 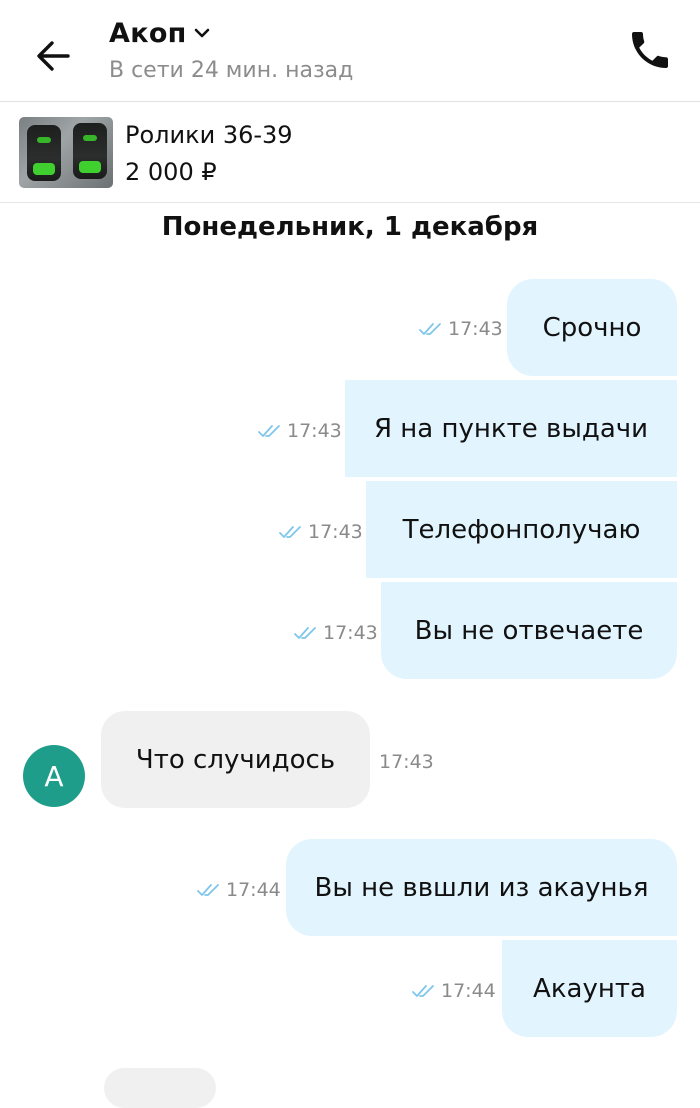 I want to click on arrow-left-icon, so click(x=53, y=56).